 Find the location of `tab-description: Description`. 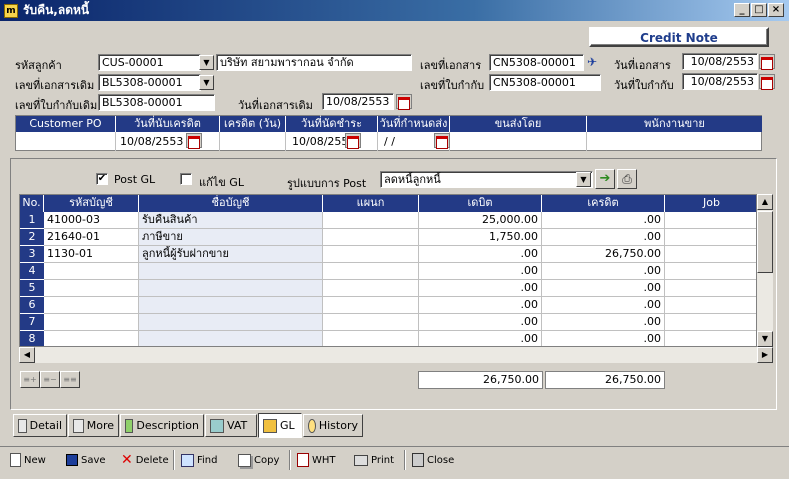

tab-description: Description is located at coordinates (162, 425).